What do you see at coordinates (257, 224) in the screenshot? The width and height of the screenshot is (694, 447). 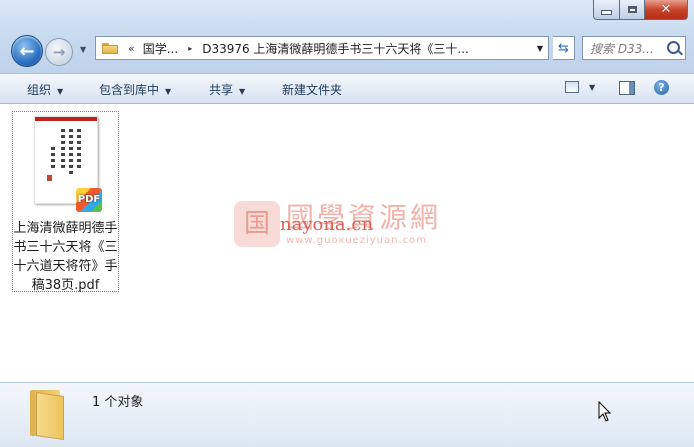 I see `watermark-logo: 国` at bounding box center [257, 224].